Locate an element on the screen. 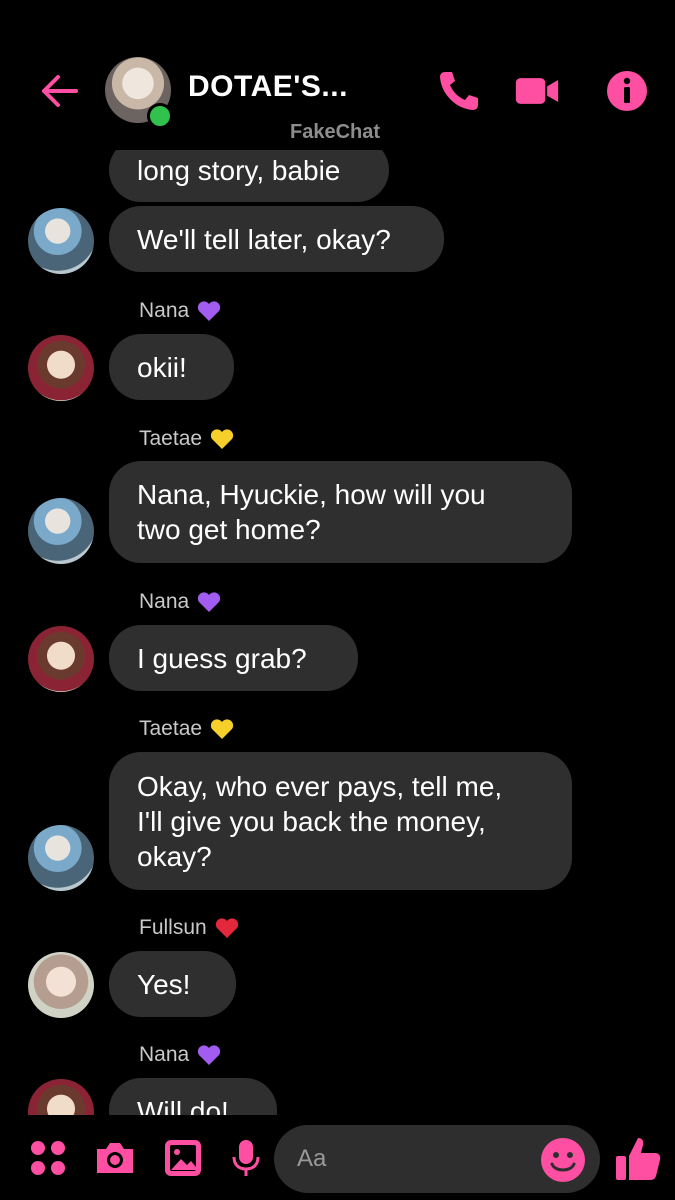  chat-header: DOTAE'S... FakeChat is located at coordinates (337, 75).